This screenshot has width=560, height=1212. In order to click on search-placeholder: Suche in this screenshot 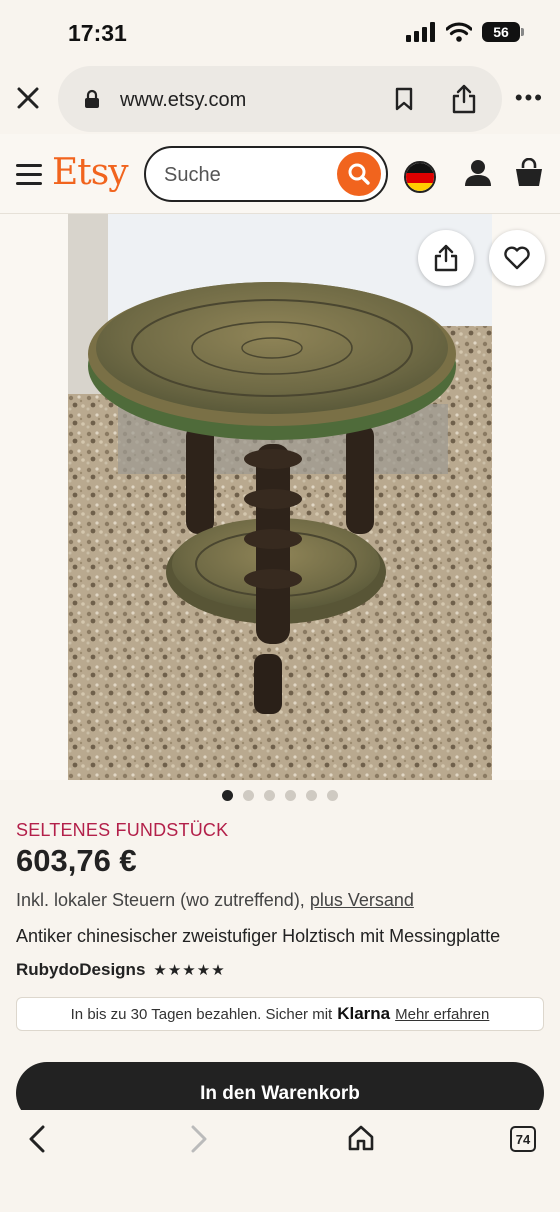, I will do `click(192, 175)`.